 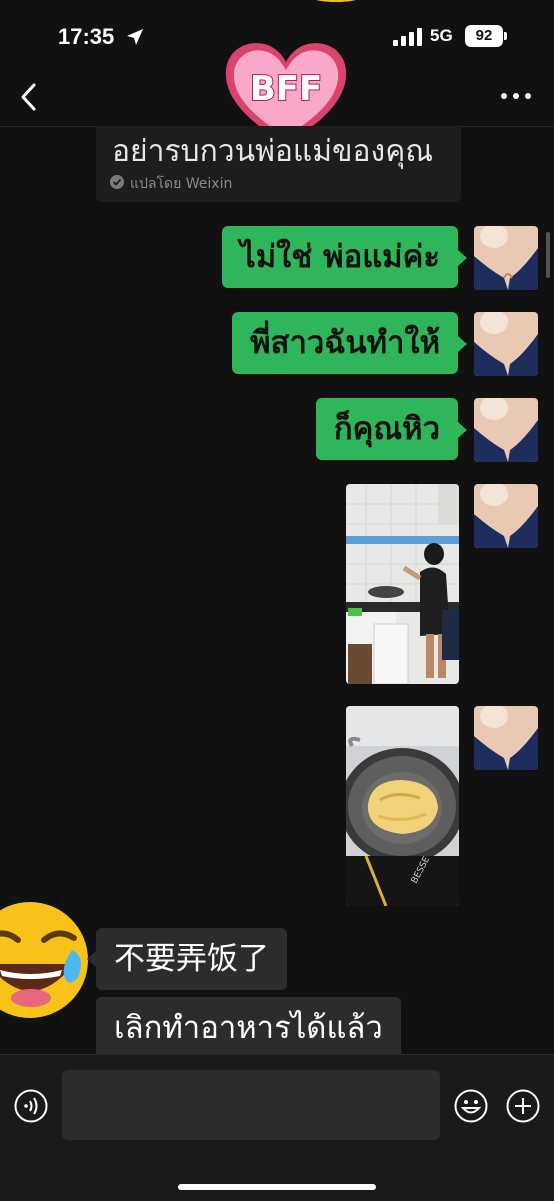 What do you see at coordinates (286, 89) in the screenshot?
I see `bff-sticker-text: BFF` at bounding box center [286, 89].